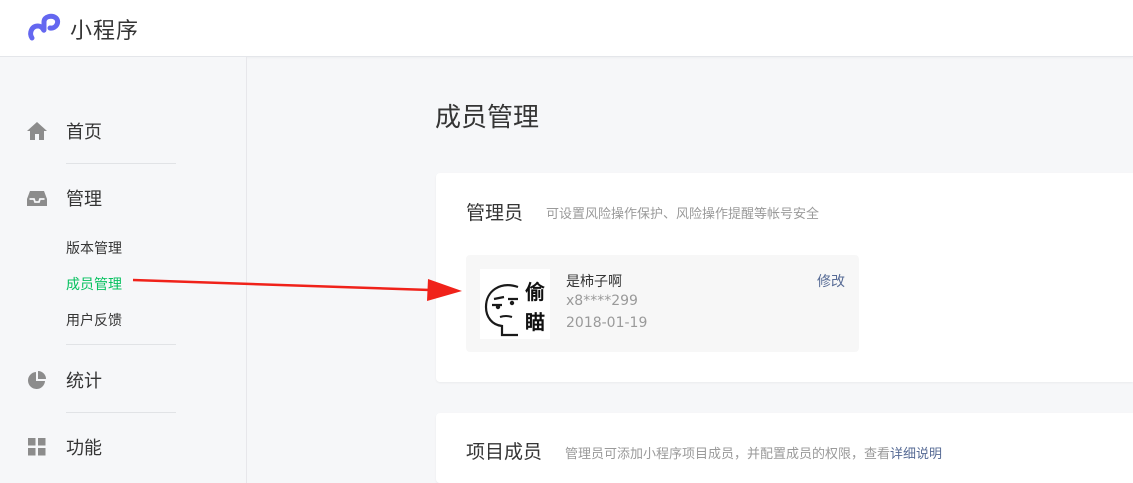 This screenshot has width=1133, height=483. What do you see at coordinates (84, 132) in the screenshot?
I see `sidebar-item-label: 首页` at bounding box center [84, 132].